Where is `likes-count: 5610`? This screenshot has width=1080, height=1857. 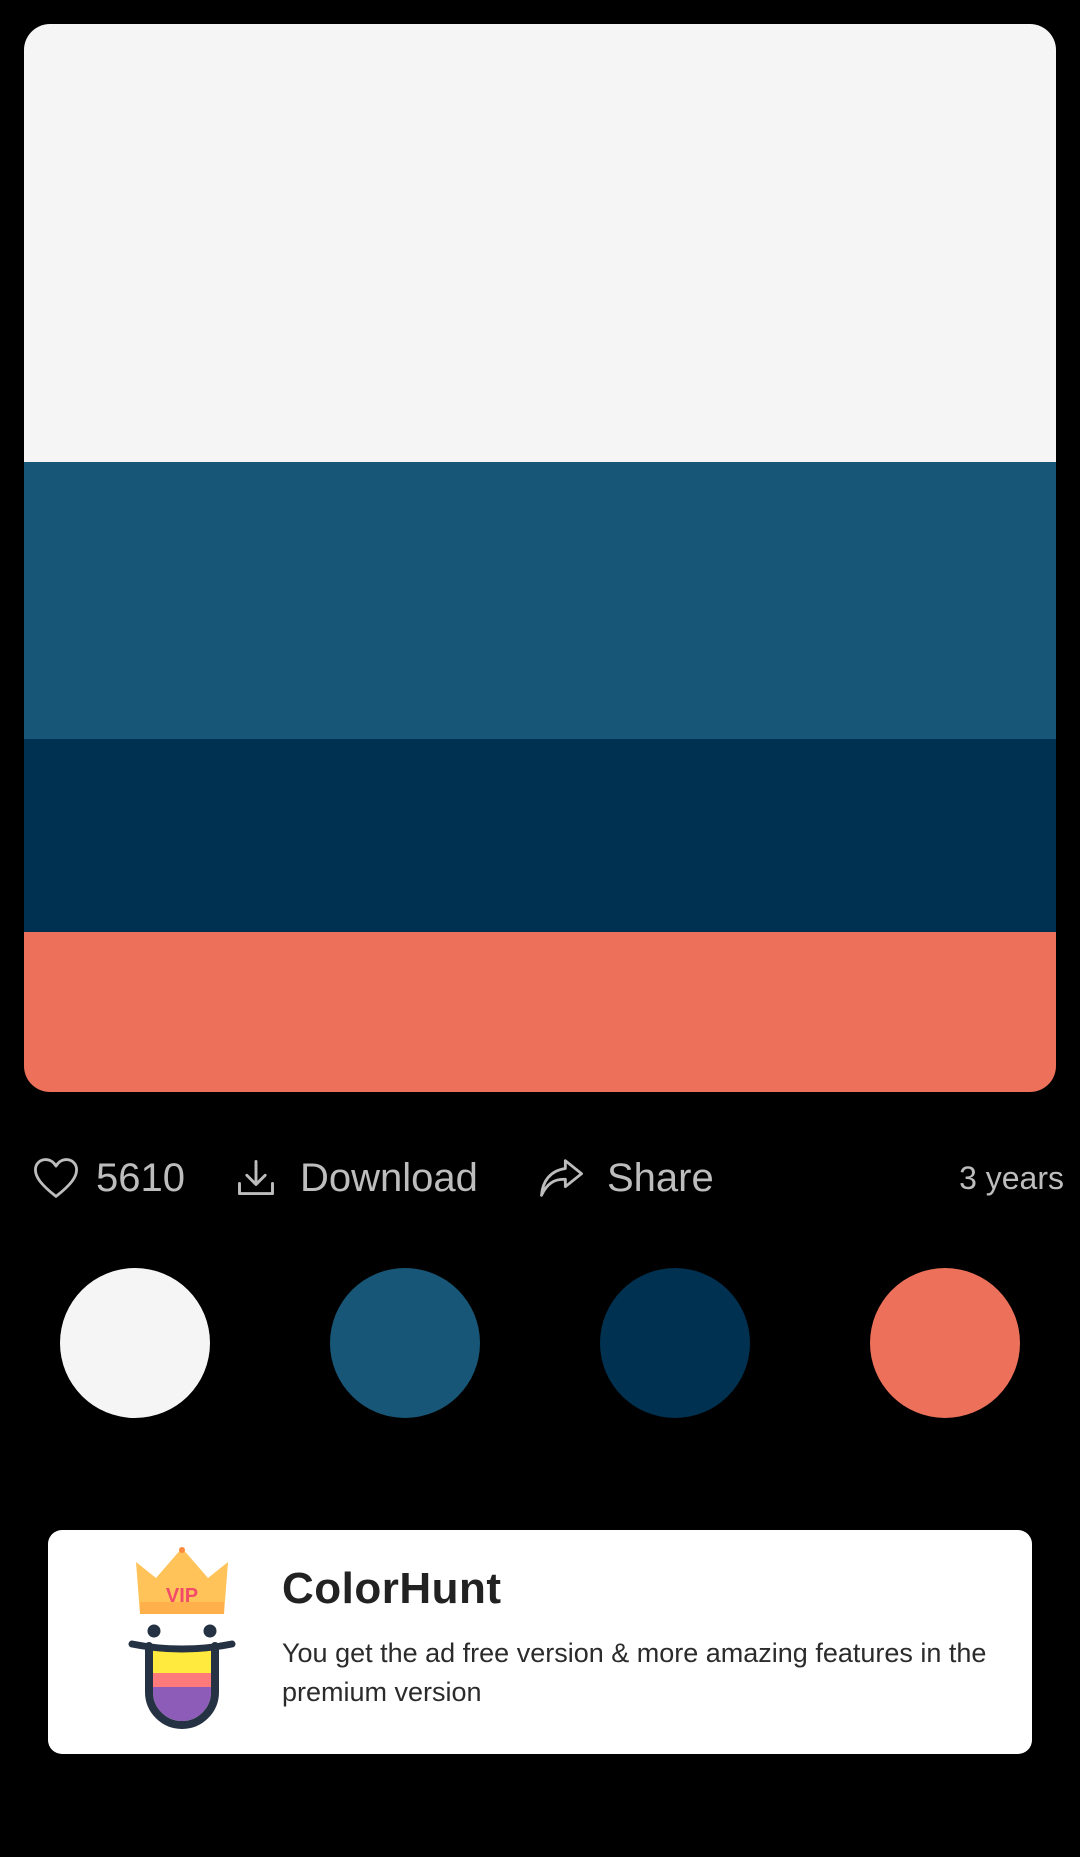
likes-count: 5610 is located at coordinates (140, 1177).